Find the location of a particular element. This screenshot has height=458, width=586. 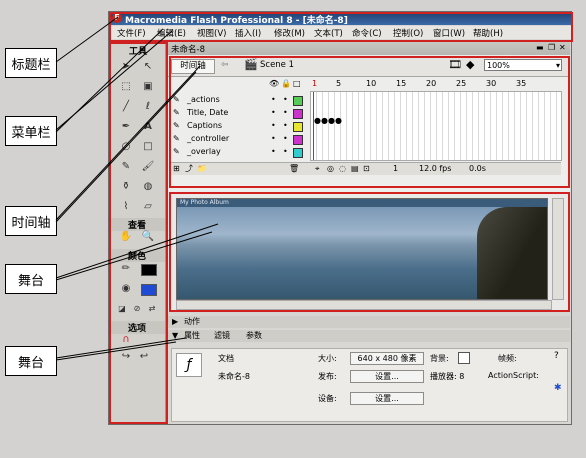

background-label: 背景: is located at coordinates (439, 358).